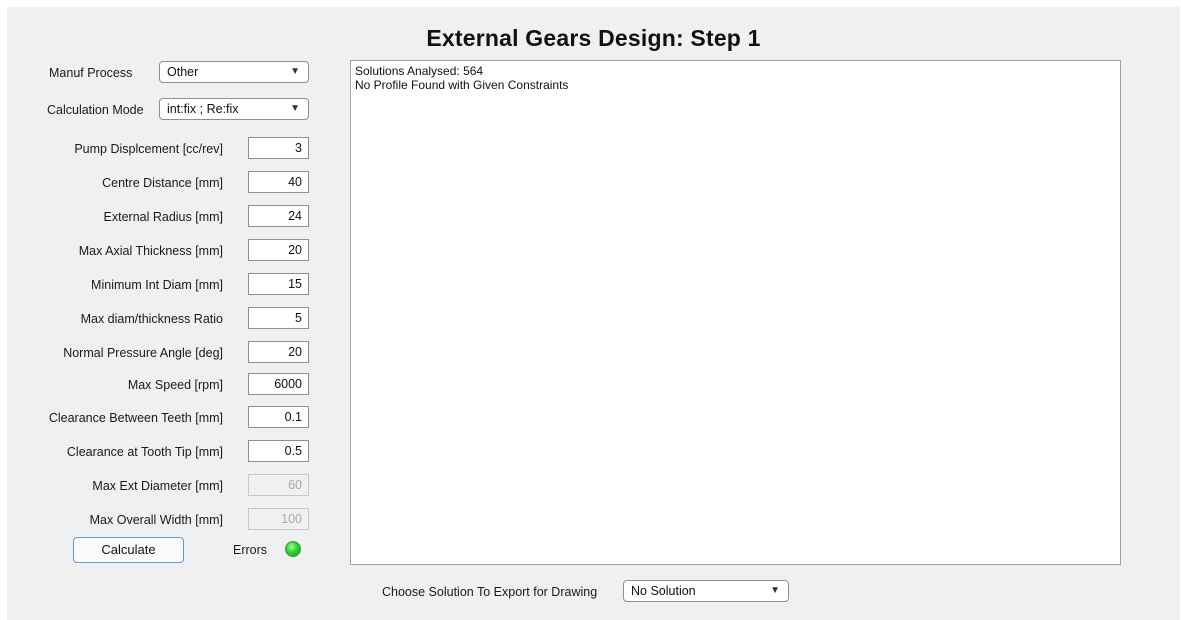 Image resolution: width=1181 pixels, height=620 pixels. I want to click on centre-distance-input: 40, so click(278, 182).